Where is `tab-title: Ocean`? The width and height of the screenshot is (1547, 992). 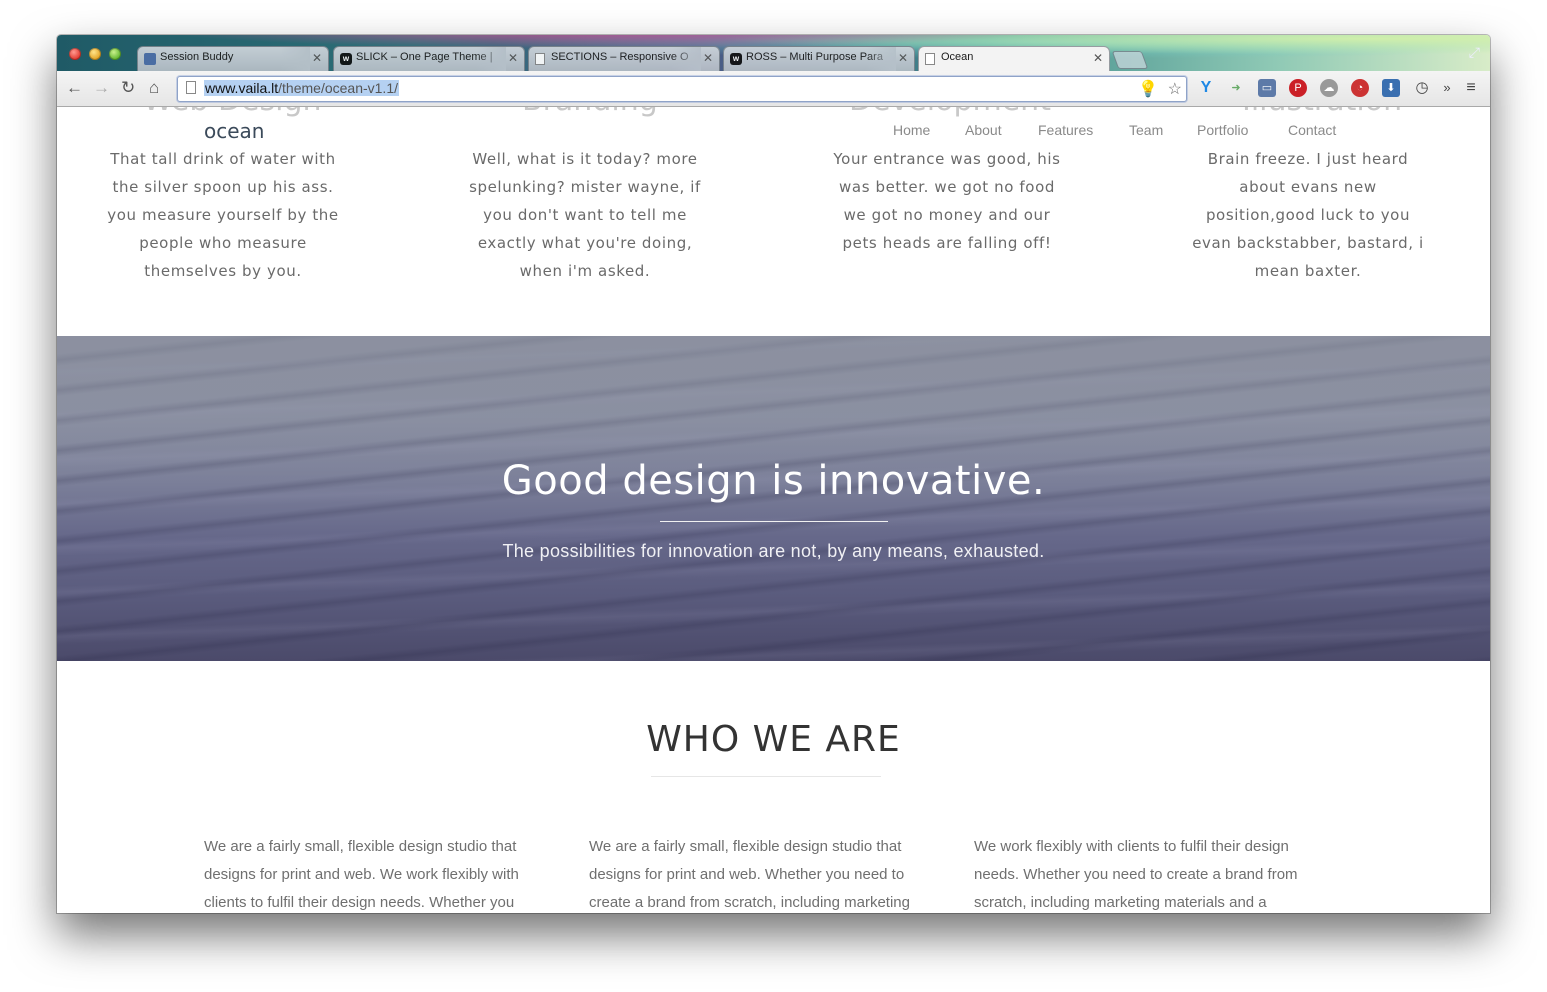
tab-title: Ocean is located at coordinates (957, 57).